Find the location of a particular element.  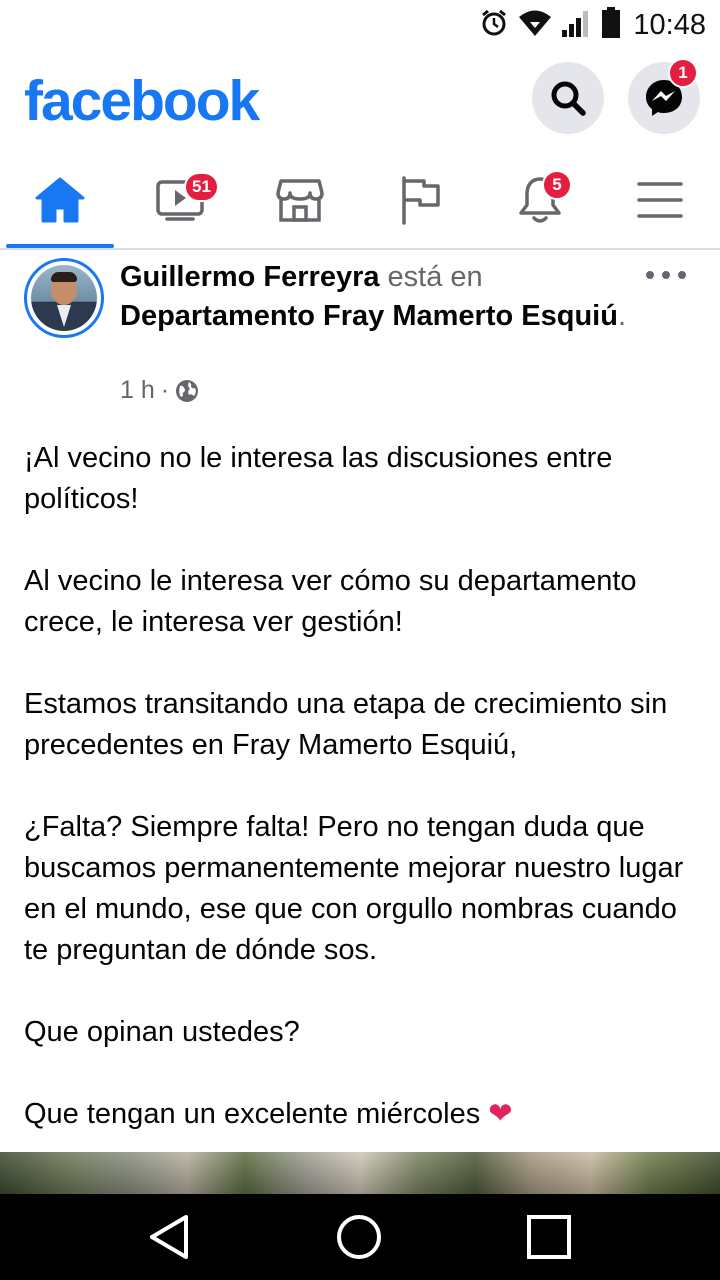

tab-marketplace is located at coordinates (300, 200).